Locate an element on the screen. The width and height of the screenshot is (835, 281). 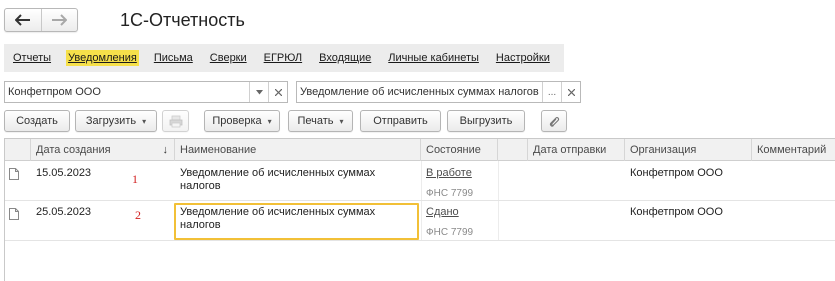
paperclip-icon is located at coordinates (554, 121).